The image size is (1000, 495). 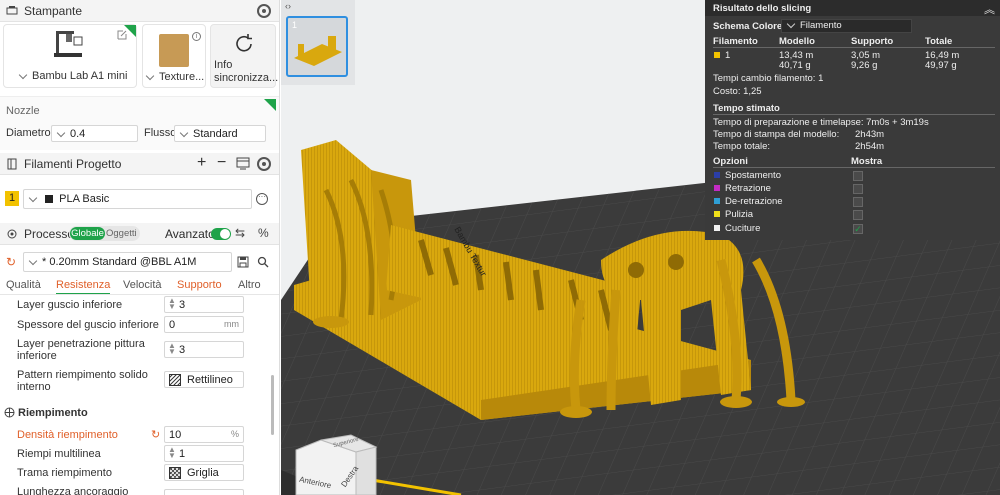 What do you see at coordinates (139, 164) in the screenshot?
I see `filament-section-header: Filamenti Progetto + −` at bounding box center [139, 164].